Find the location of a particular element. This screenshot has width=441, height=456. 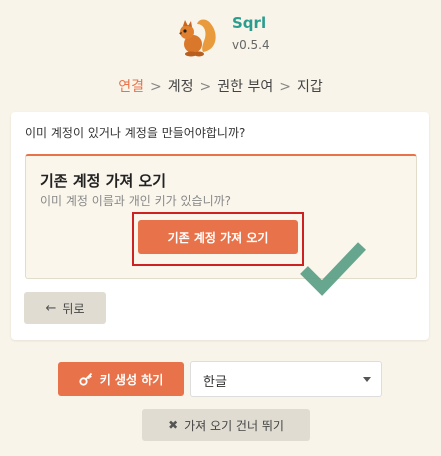

breadcrumb-step-connect: 연결 is located at coordinates (131, 87).